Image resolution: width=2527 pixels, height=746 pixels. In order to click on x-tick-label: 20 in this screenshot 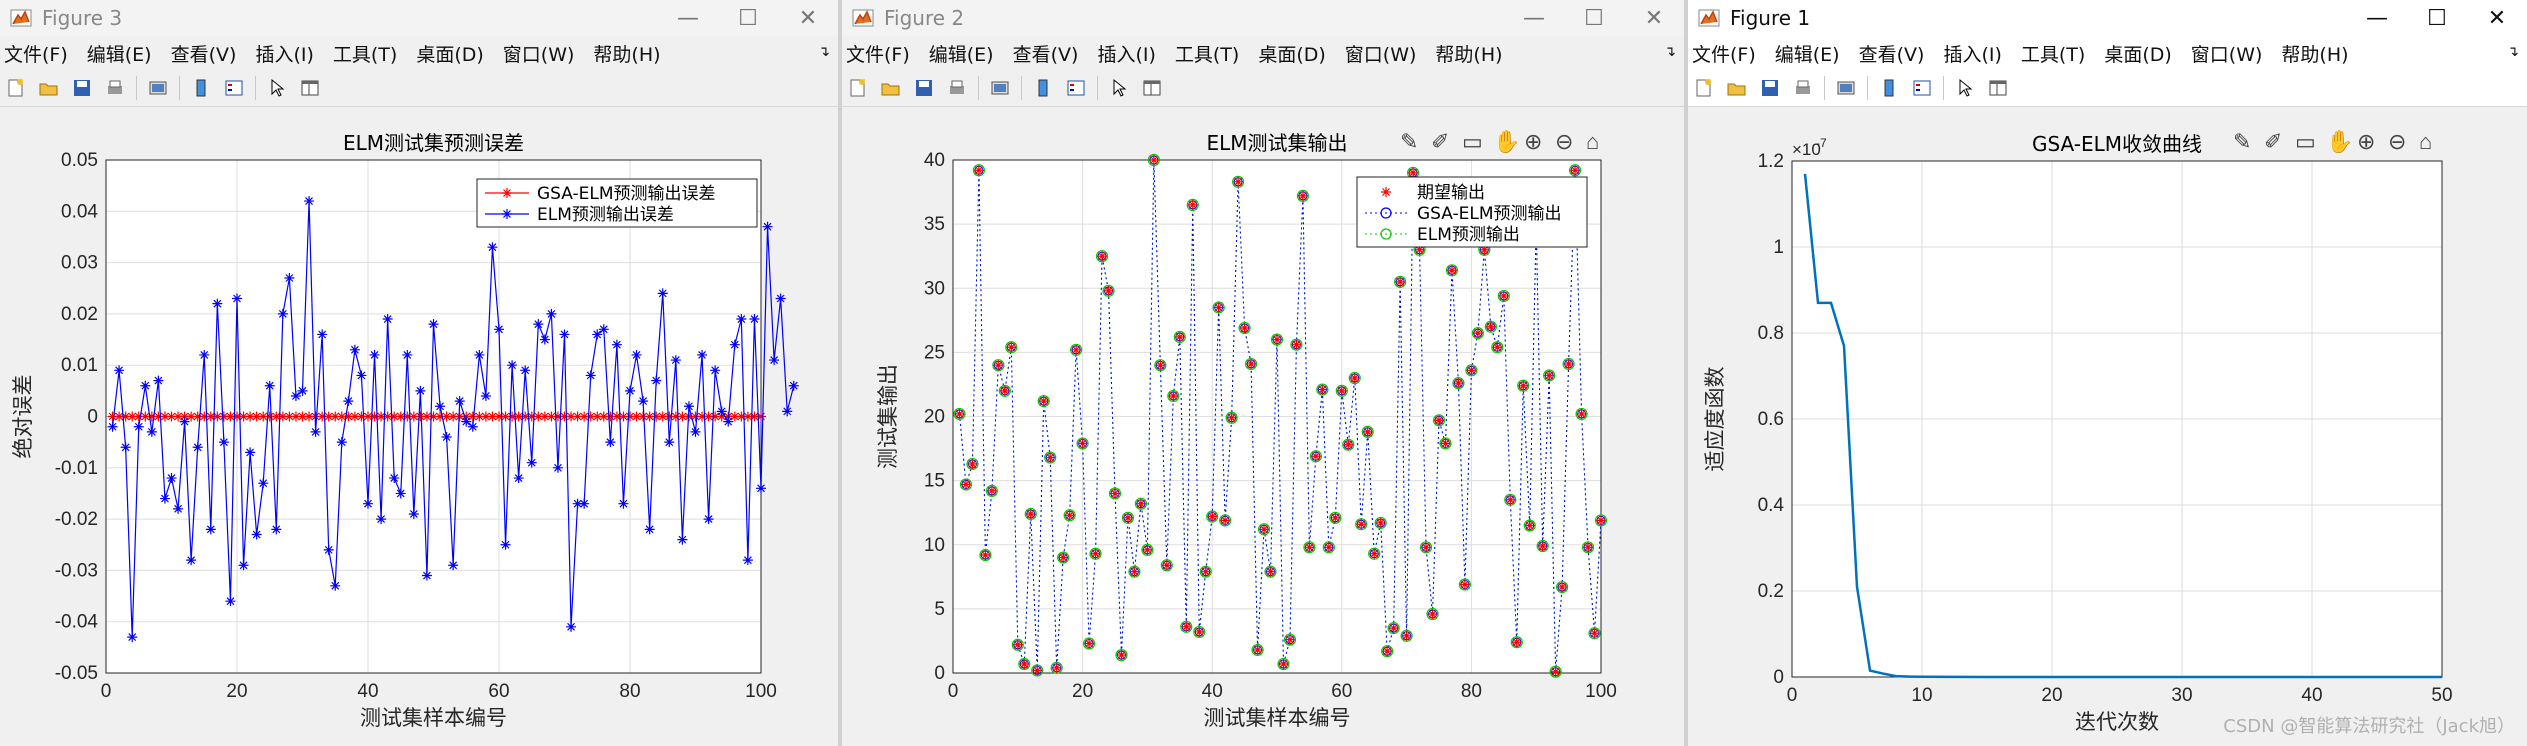, I will do `click(2051, 695)`.